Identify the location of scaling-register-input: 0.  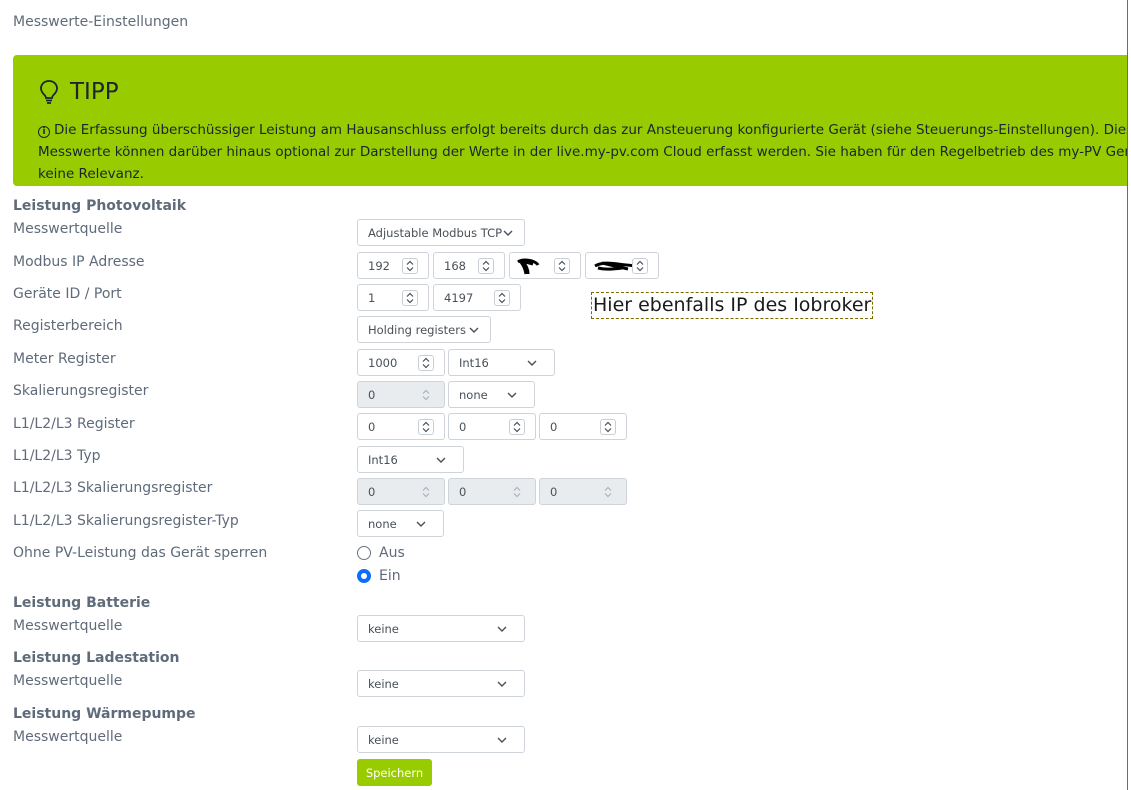
(401, 394).